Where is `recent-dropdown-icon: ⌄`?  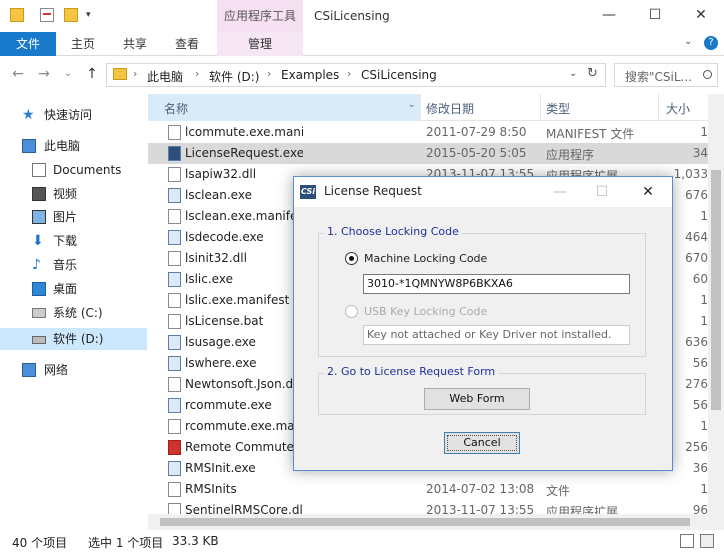 recent-dropdown-icon: ⌄ is located at coordinates (68, 74).